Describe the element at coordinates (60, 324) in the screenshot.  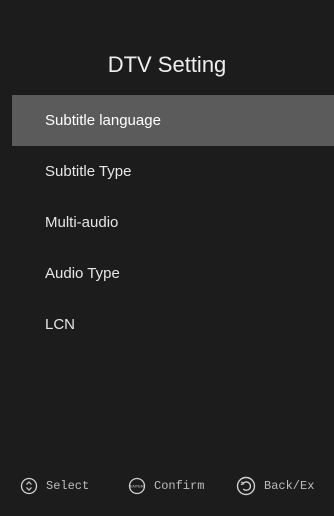
I see `menu-item-label: LCN` at that location.